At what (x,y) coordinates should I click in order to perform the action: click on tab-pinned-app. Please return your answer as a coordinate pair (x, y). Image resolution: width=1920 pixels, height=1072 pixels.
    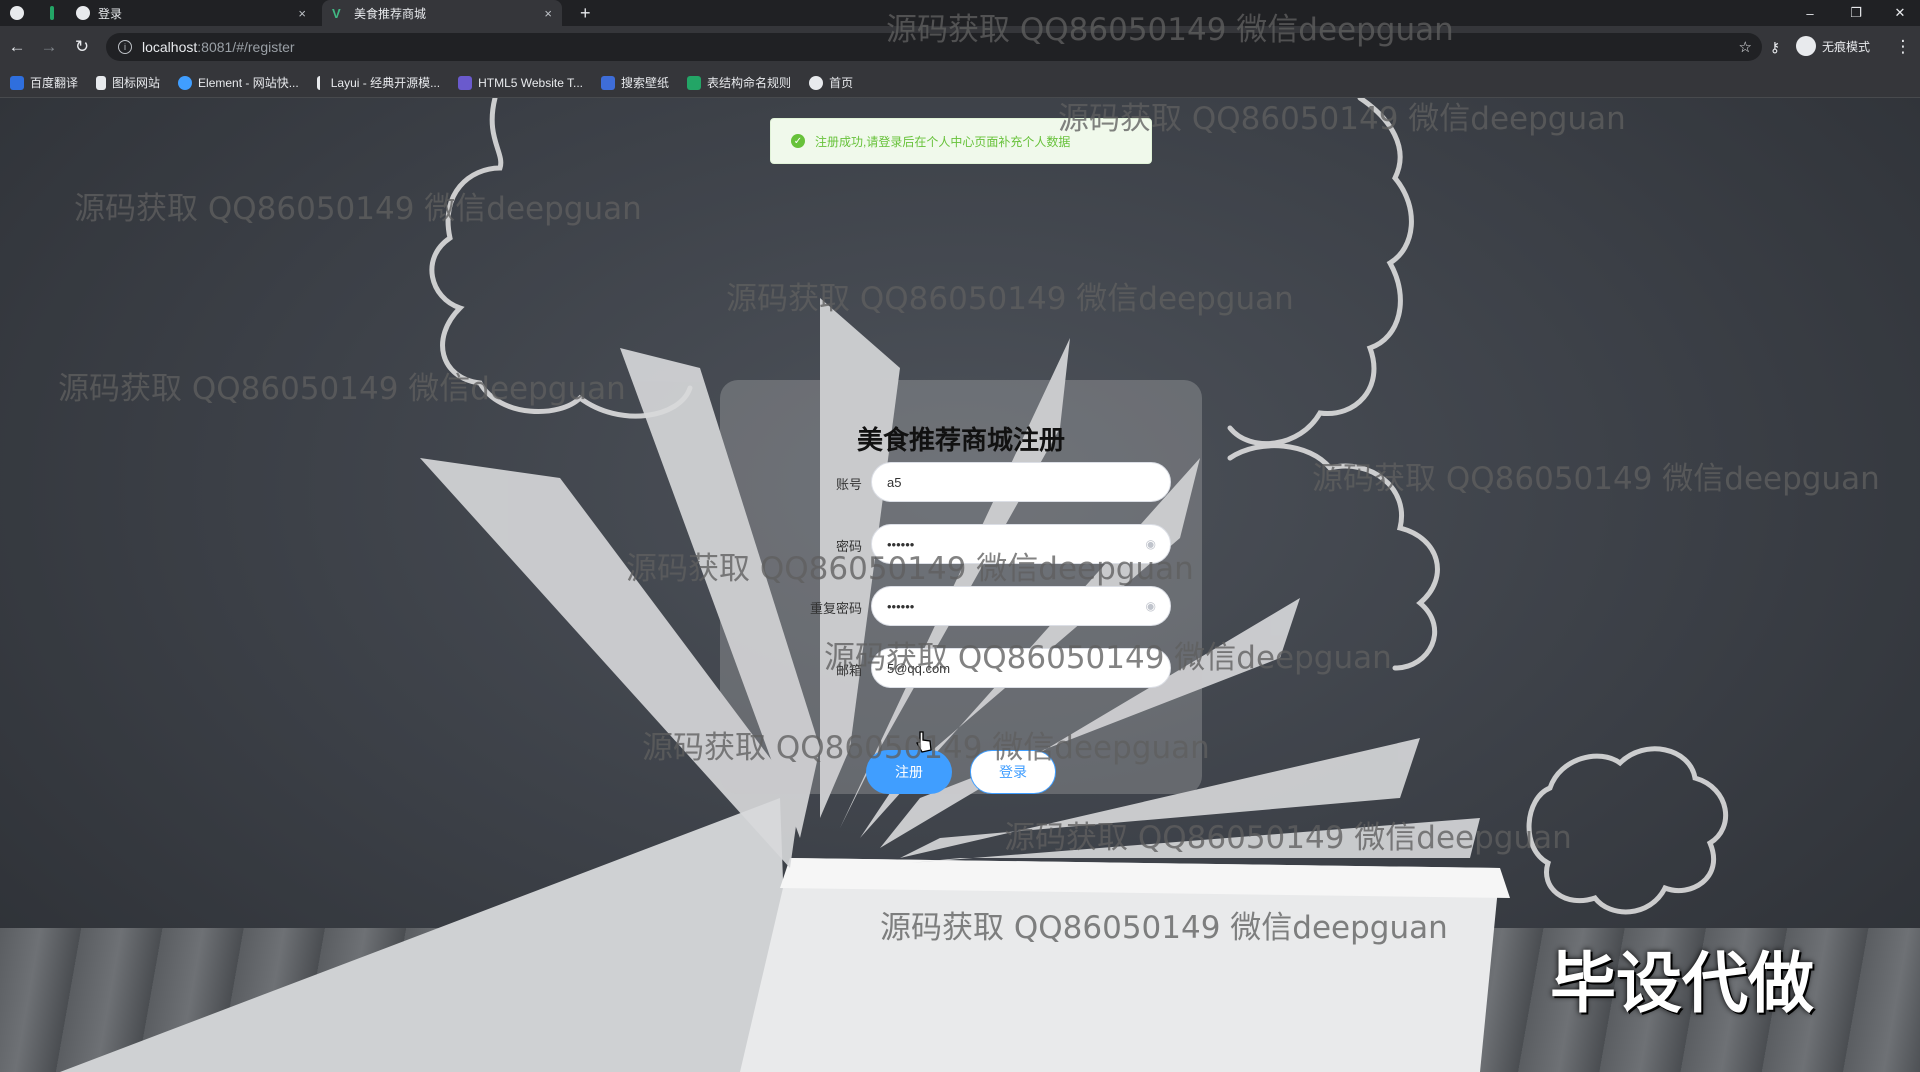
    Looking at the image, I should click on (20, 13).